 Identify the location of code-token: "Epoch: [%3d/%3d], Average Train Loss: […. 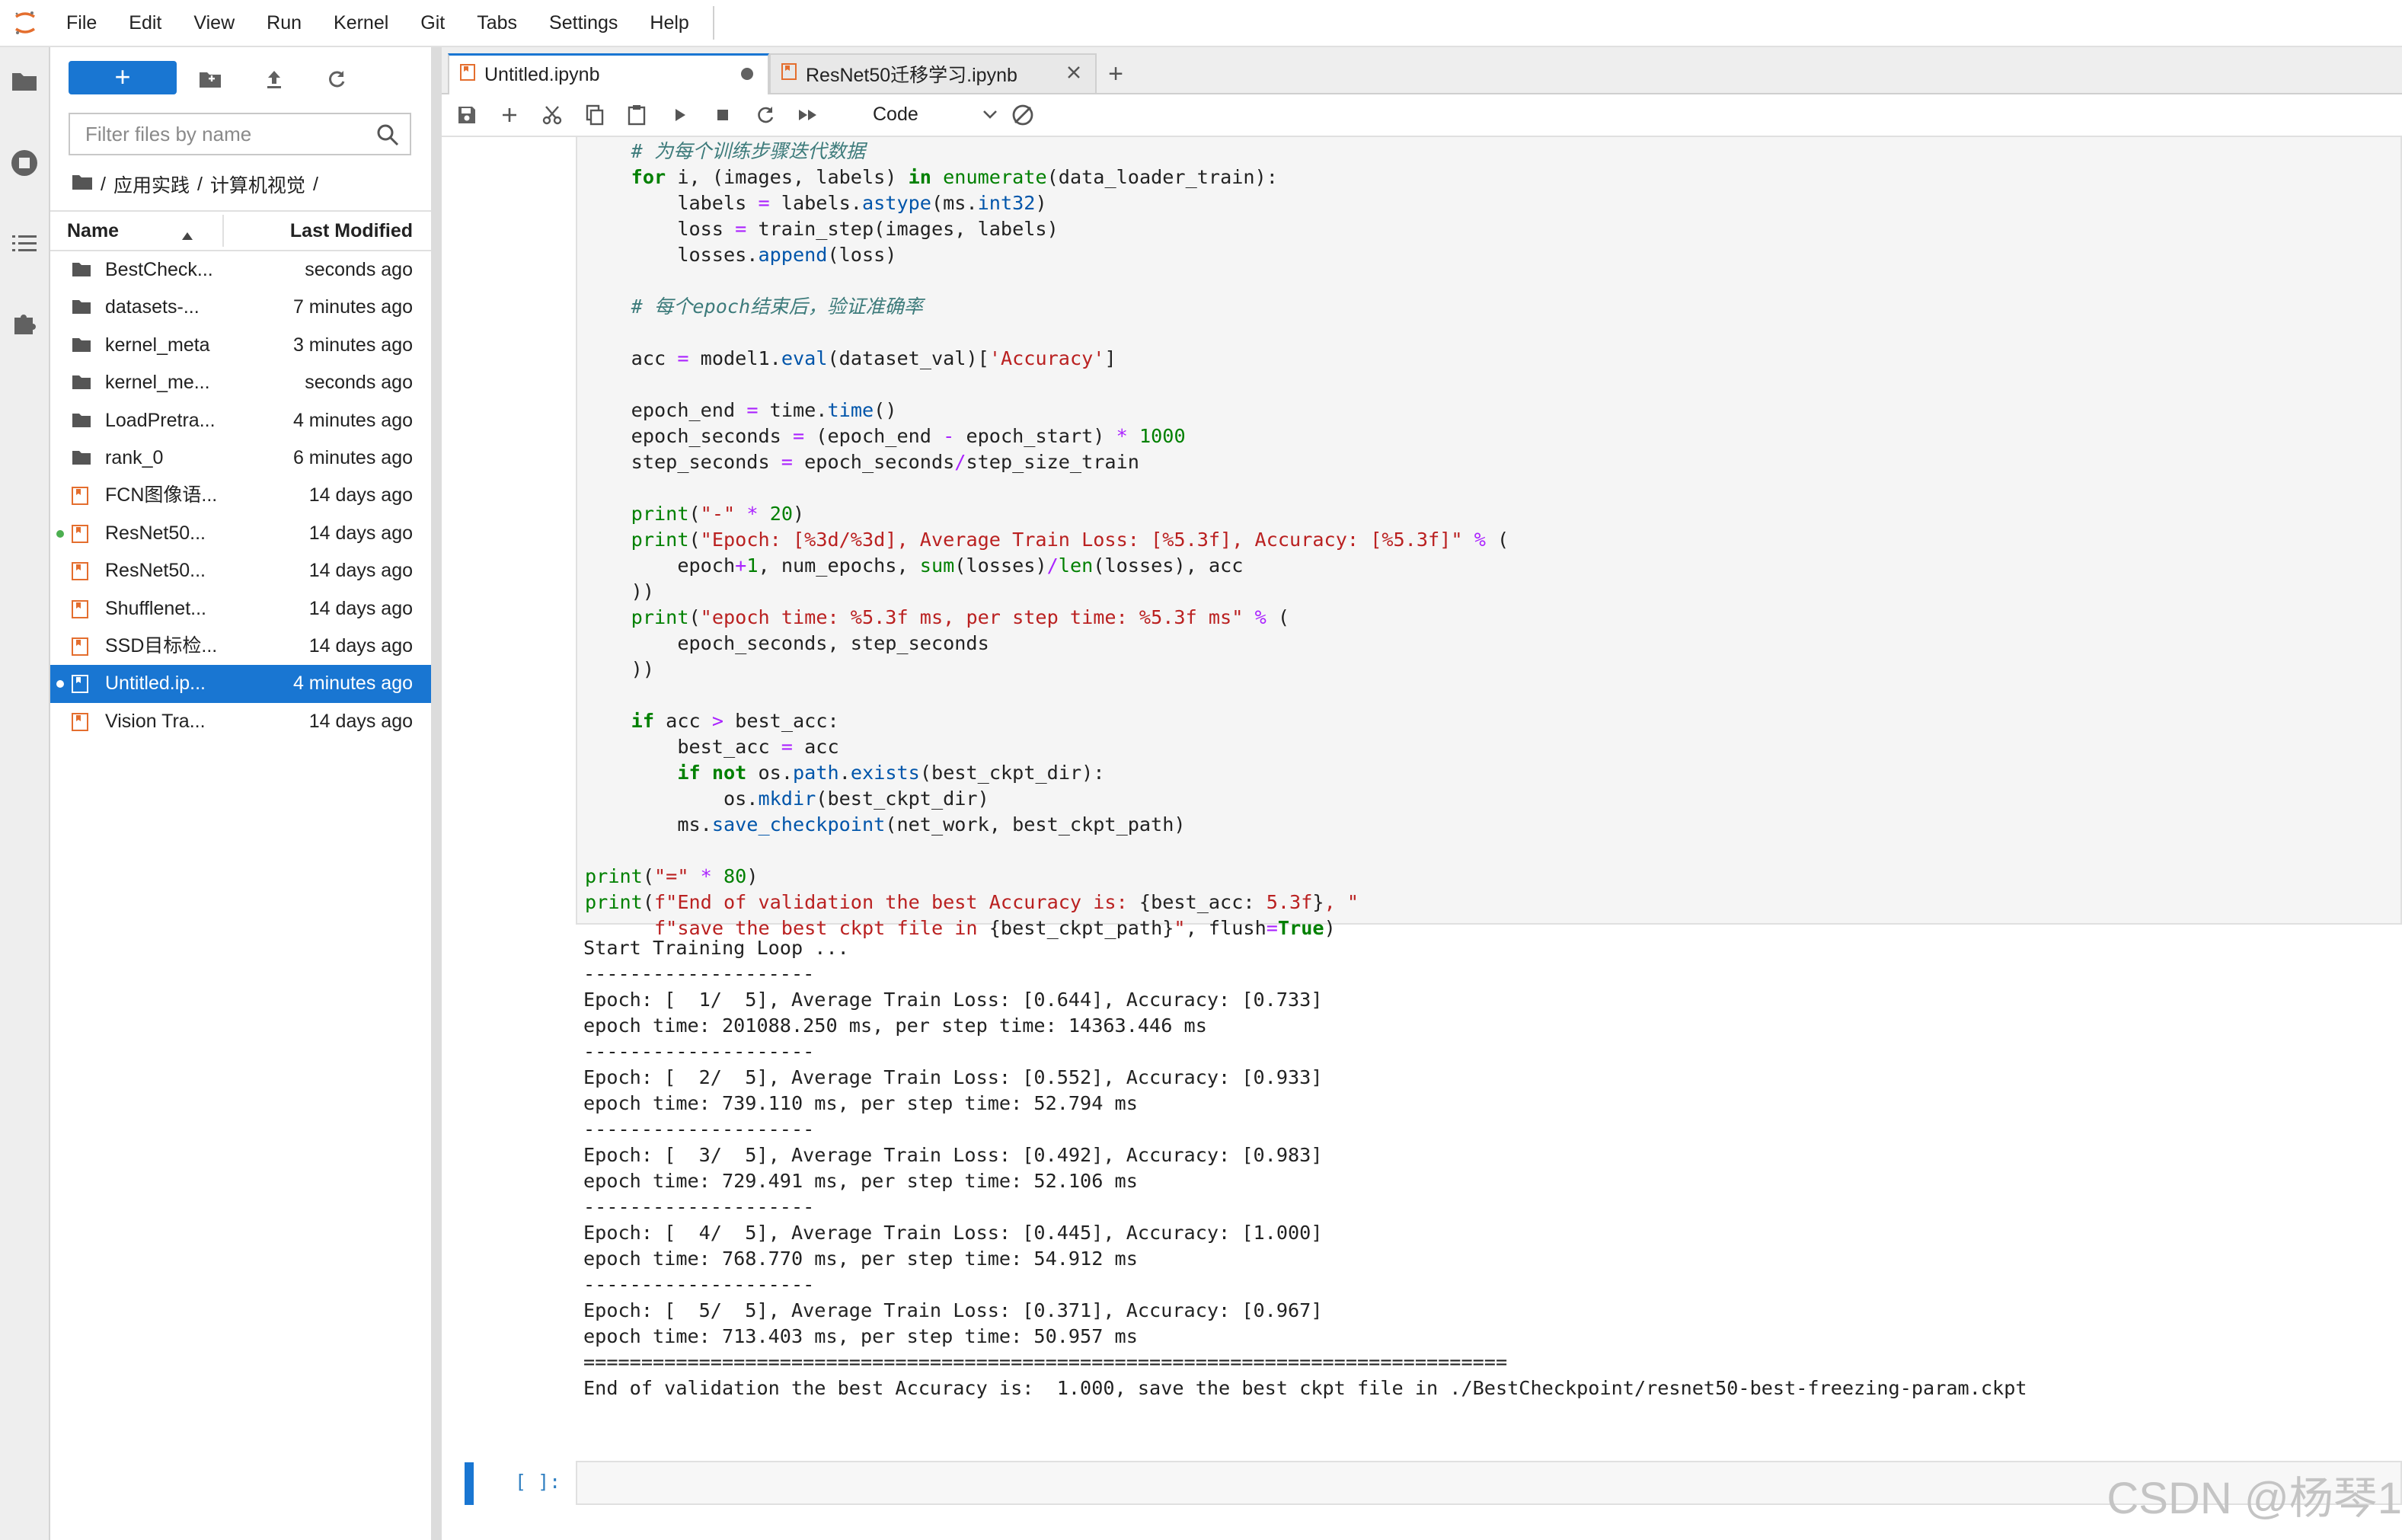
(1081, 540).